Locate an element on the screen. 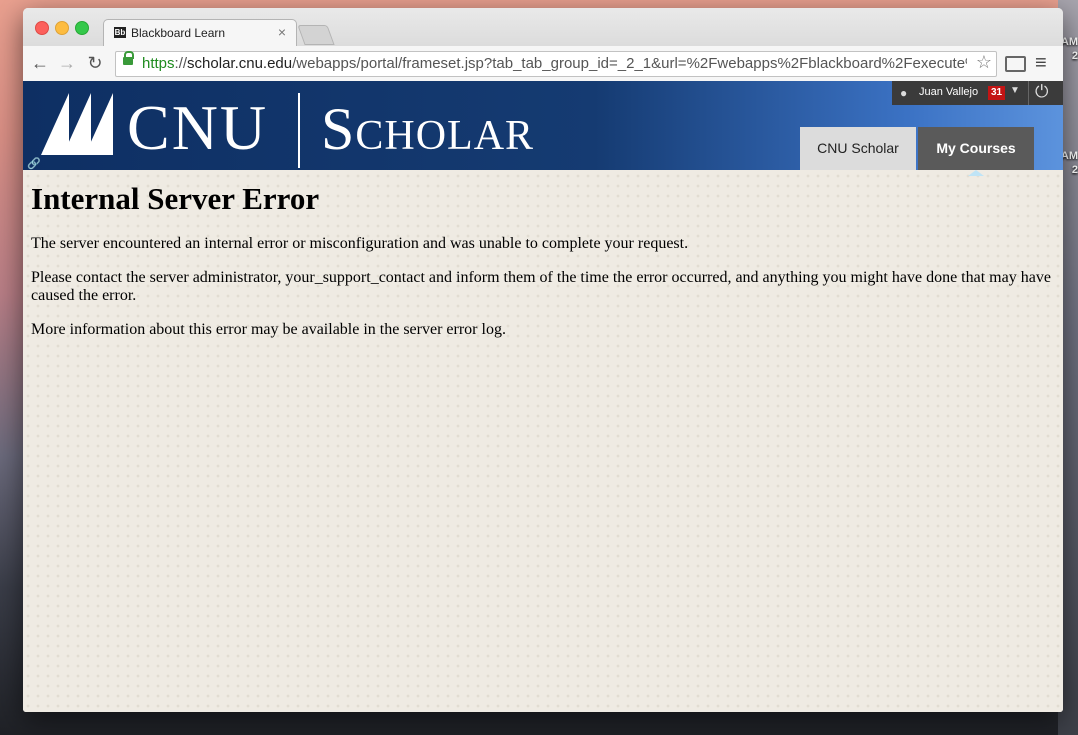 The height and width of the screenshot is (735, 1078). close-window-button is located at coordinates (42, 28).